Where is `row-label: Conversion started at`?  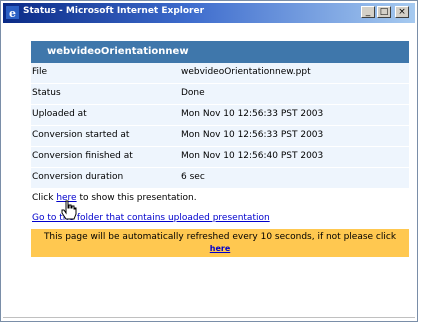 row-label: Conversion started at is located at coordinates (81, 135).